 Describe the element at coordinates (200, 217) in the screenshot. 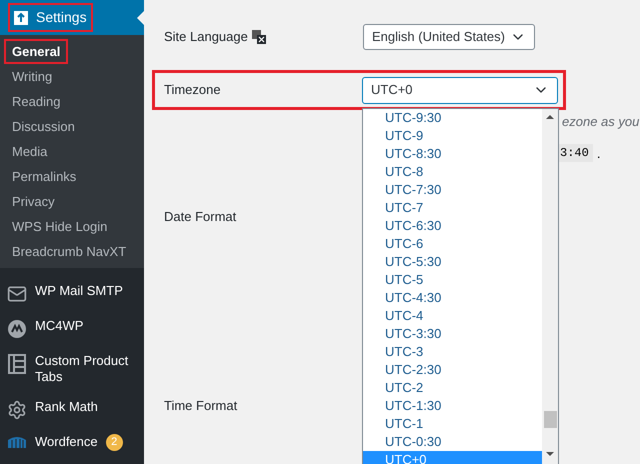

I see `field-label: Date Format` at that location.